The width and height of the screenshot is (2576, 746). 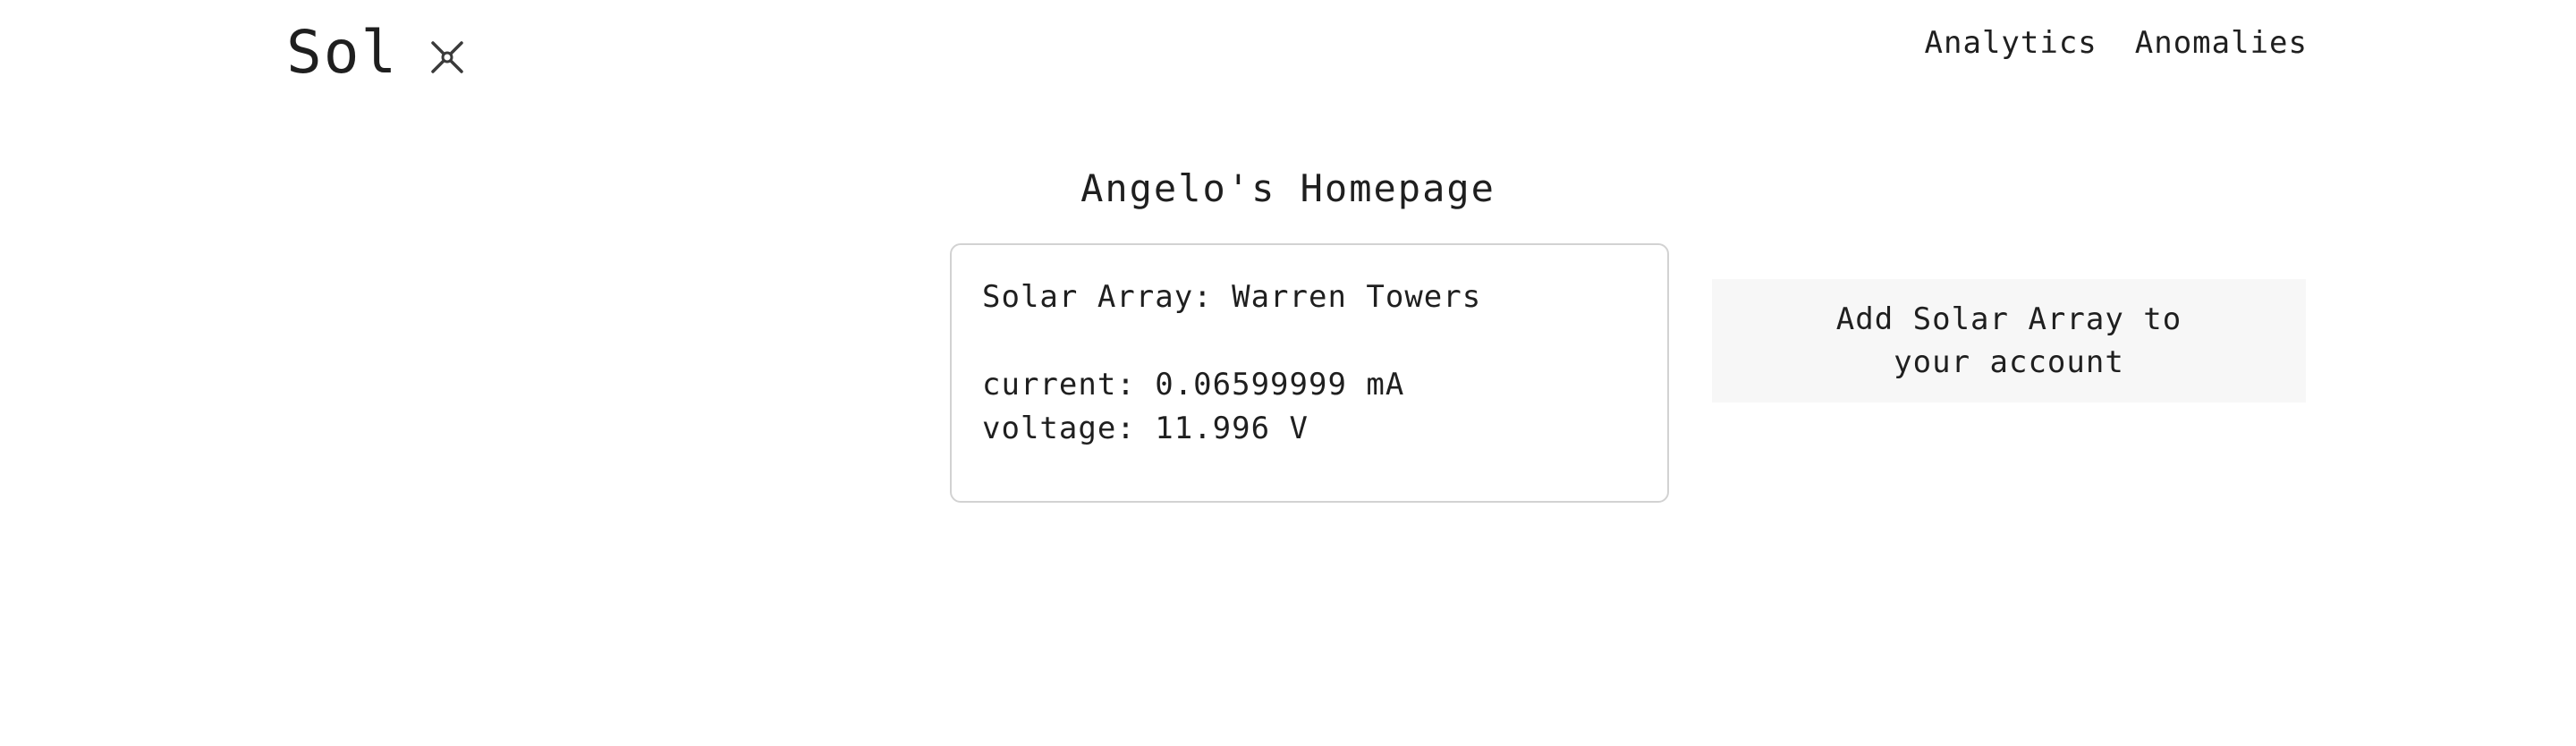 What do you see at coordinates (2011, 43) in the screenshot?
I see `nav-analytics-link: Analytics` at bounding box center [2011, 43].